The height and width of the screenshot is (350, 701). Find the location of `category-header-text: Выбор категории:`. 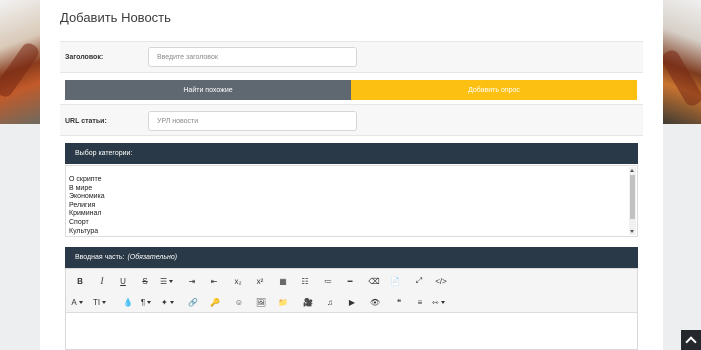

category-header-text: Выбор категории: is located at coordinates (104, 153).